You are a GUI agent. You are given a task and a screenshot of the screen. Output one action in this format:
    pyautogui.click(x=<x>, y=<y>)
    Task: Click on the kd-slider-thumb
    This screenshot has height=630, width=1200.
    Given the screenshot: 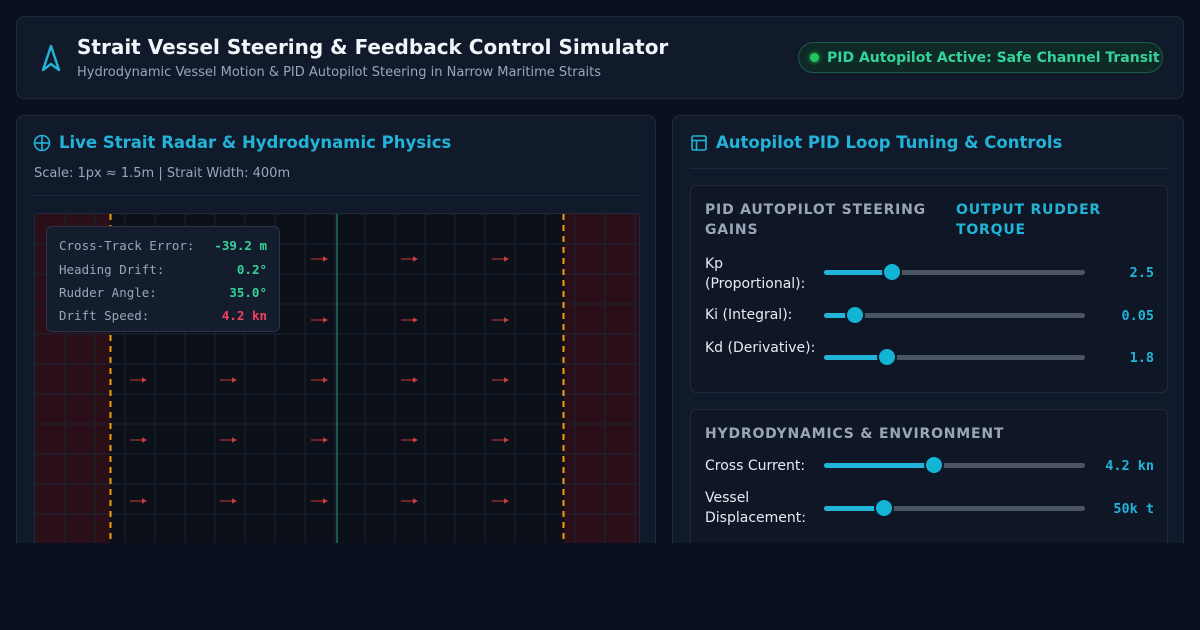 What is the action you would take?
    pyautogui.click(x=886, y=357)
    